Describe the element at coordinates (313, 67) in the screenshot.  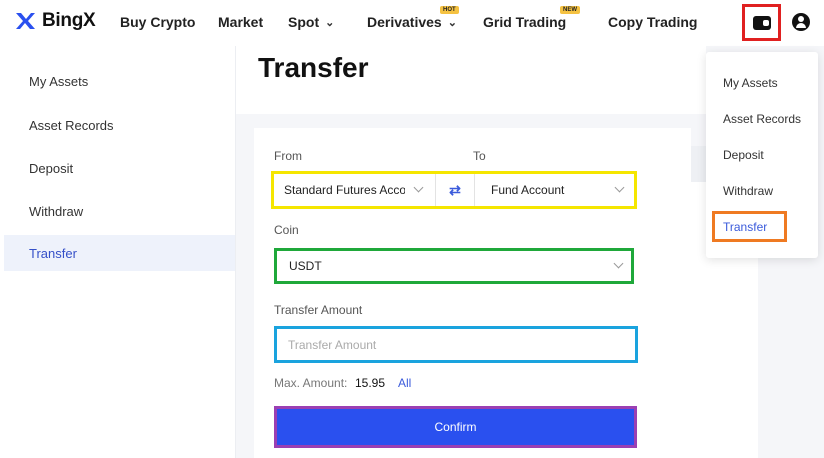
I see `page-title: Transfer` at that location.